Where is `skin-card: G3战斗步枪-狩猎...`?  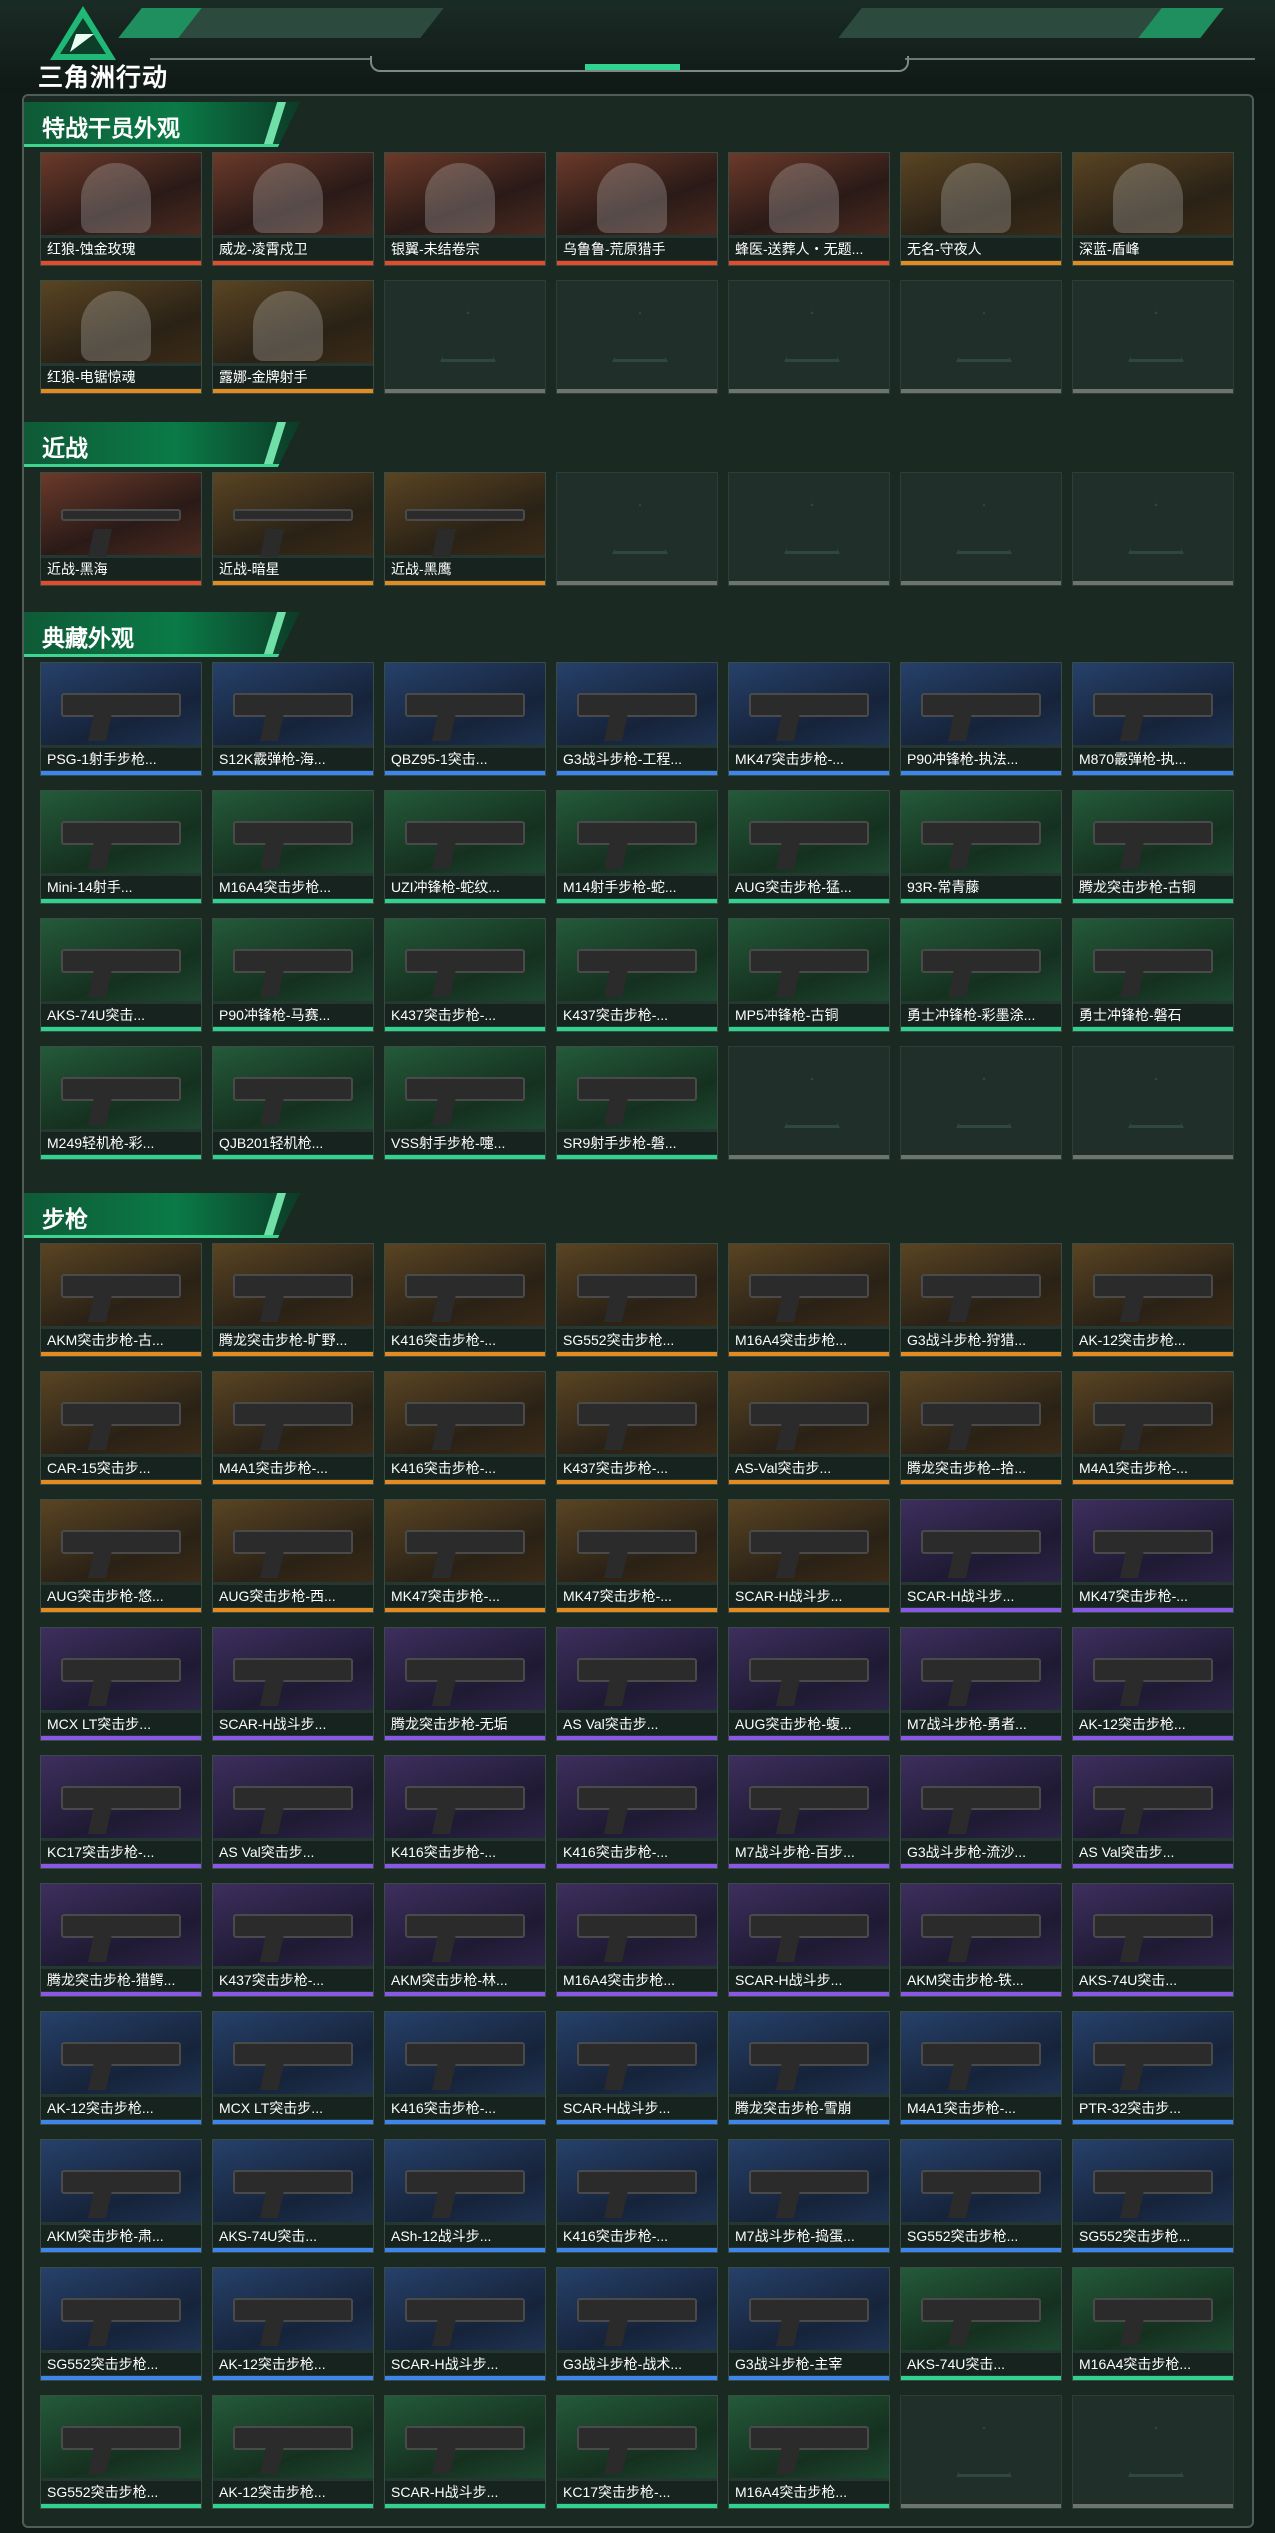 skin-card: G3战斗步枪-狩猎... is located at coordinates (981, 1300).